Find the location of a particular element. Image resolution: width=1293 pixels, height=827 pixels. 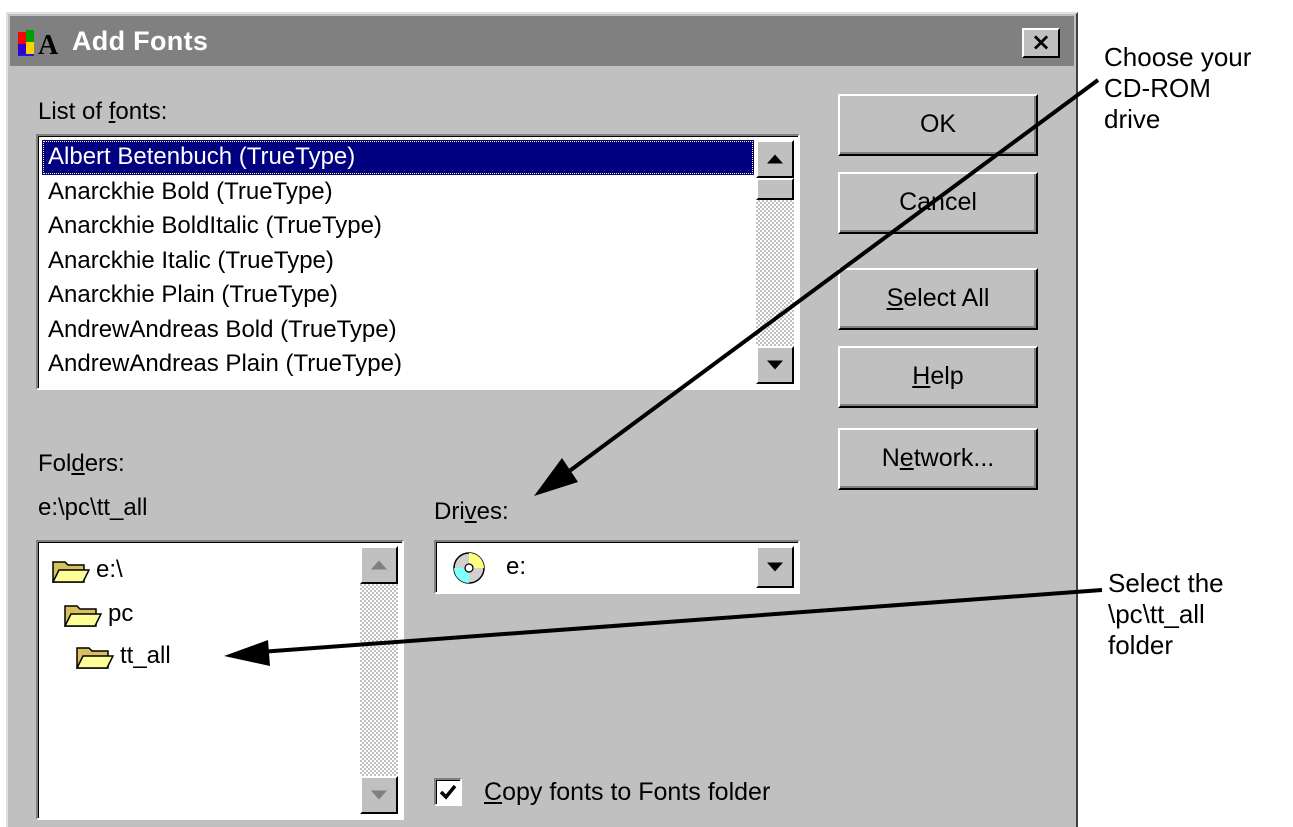

font-item: Anarckhie Bold (TrueType) is located at coordinates (398, 192).